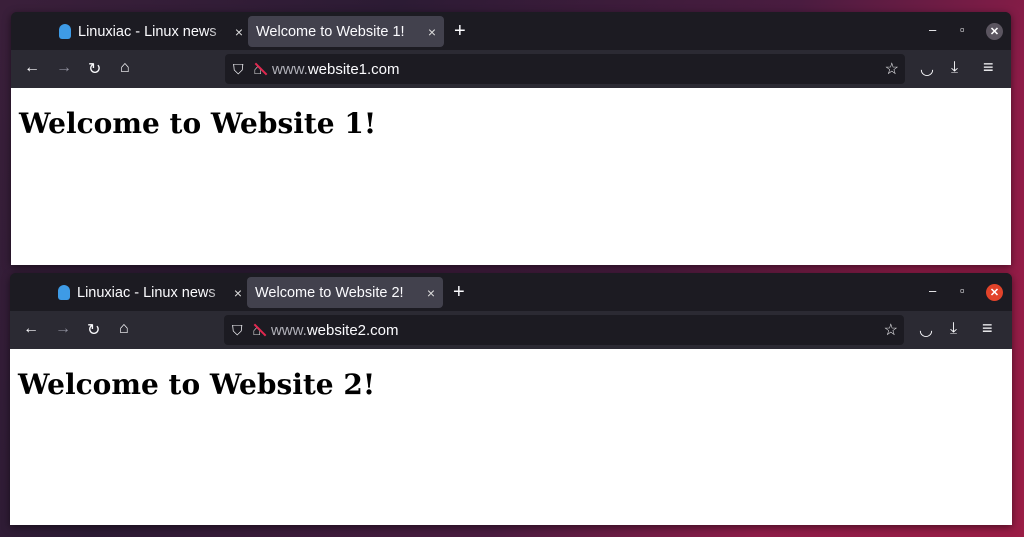 Image resolution: width=1024 pixels, height=537 pixels. I want to click on nav-toolbar: ← → ↻ ⌂ ⛉ ⌂ www.website1.com ☆ ◡ ⤓ ≡, so click(511, 69).